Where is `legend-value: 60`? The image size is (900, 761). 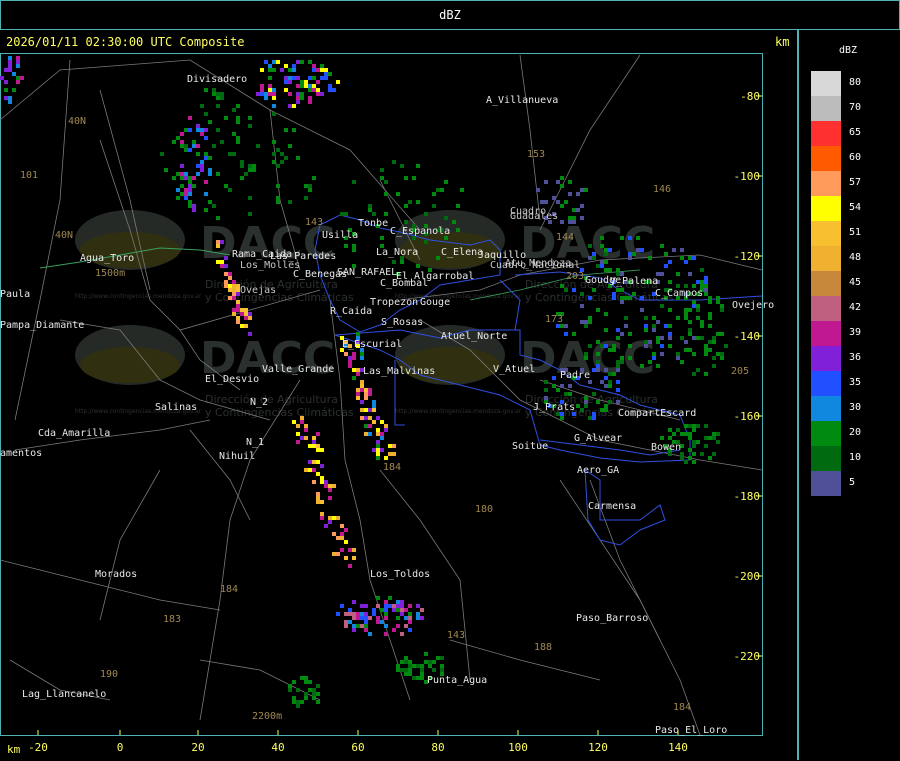 legend-value: 60 is located at coordinates (855, 157).